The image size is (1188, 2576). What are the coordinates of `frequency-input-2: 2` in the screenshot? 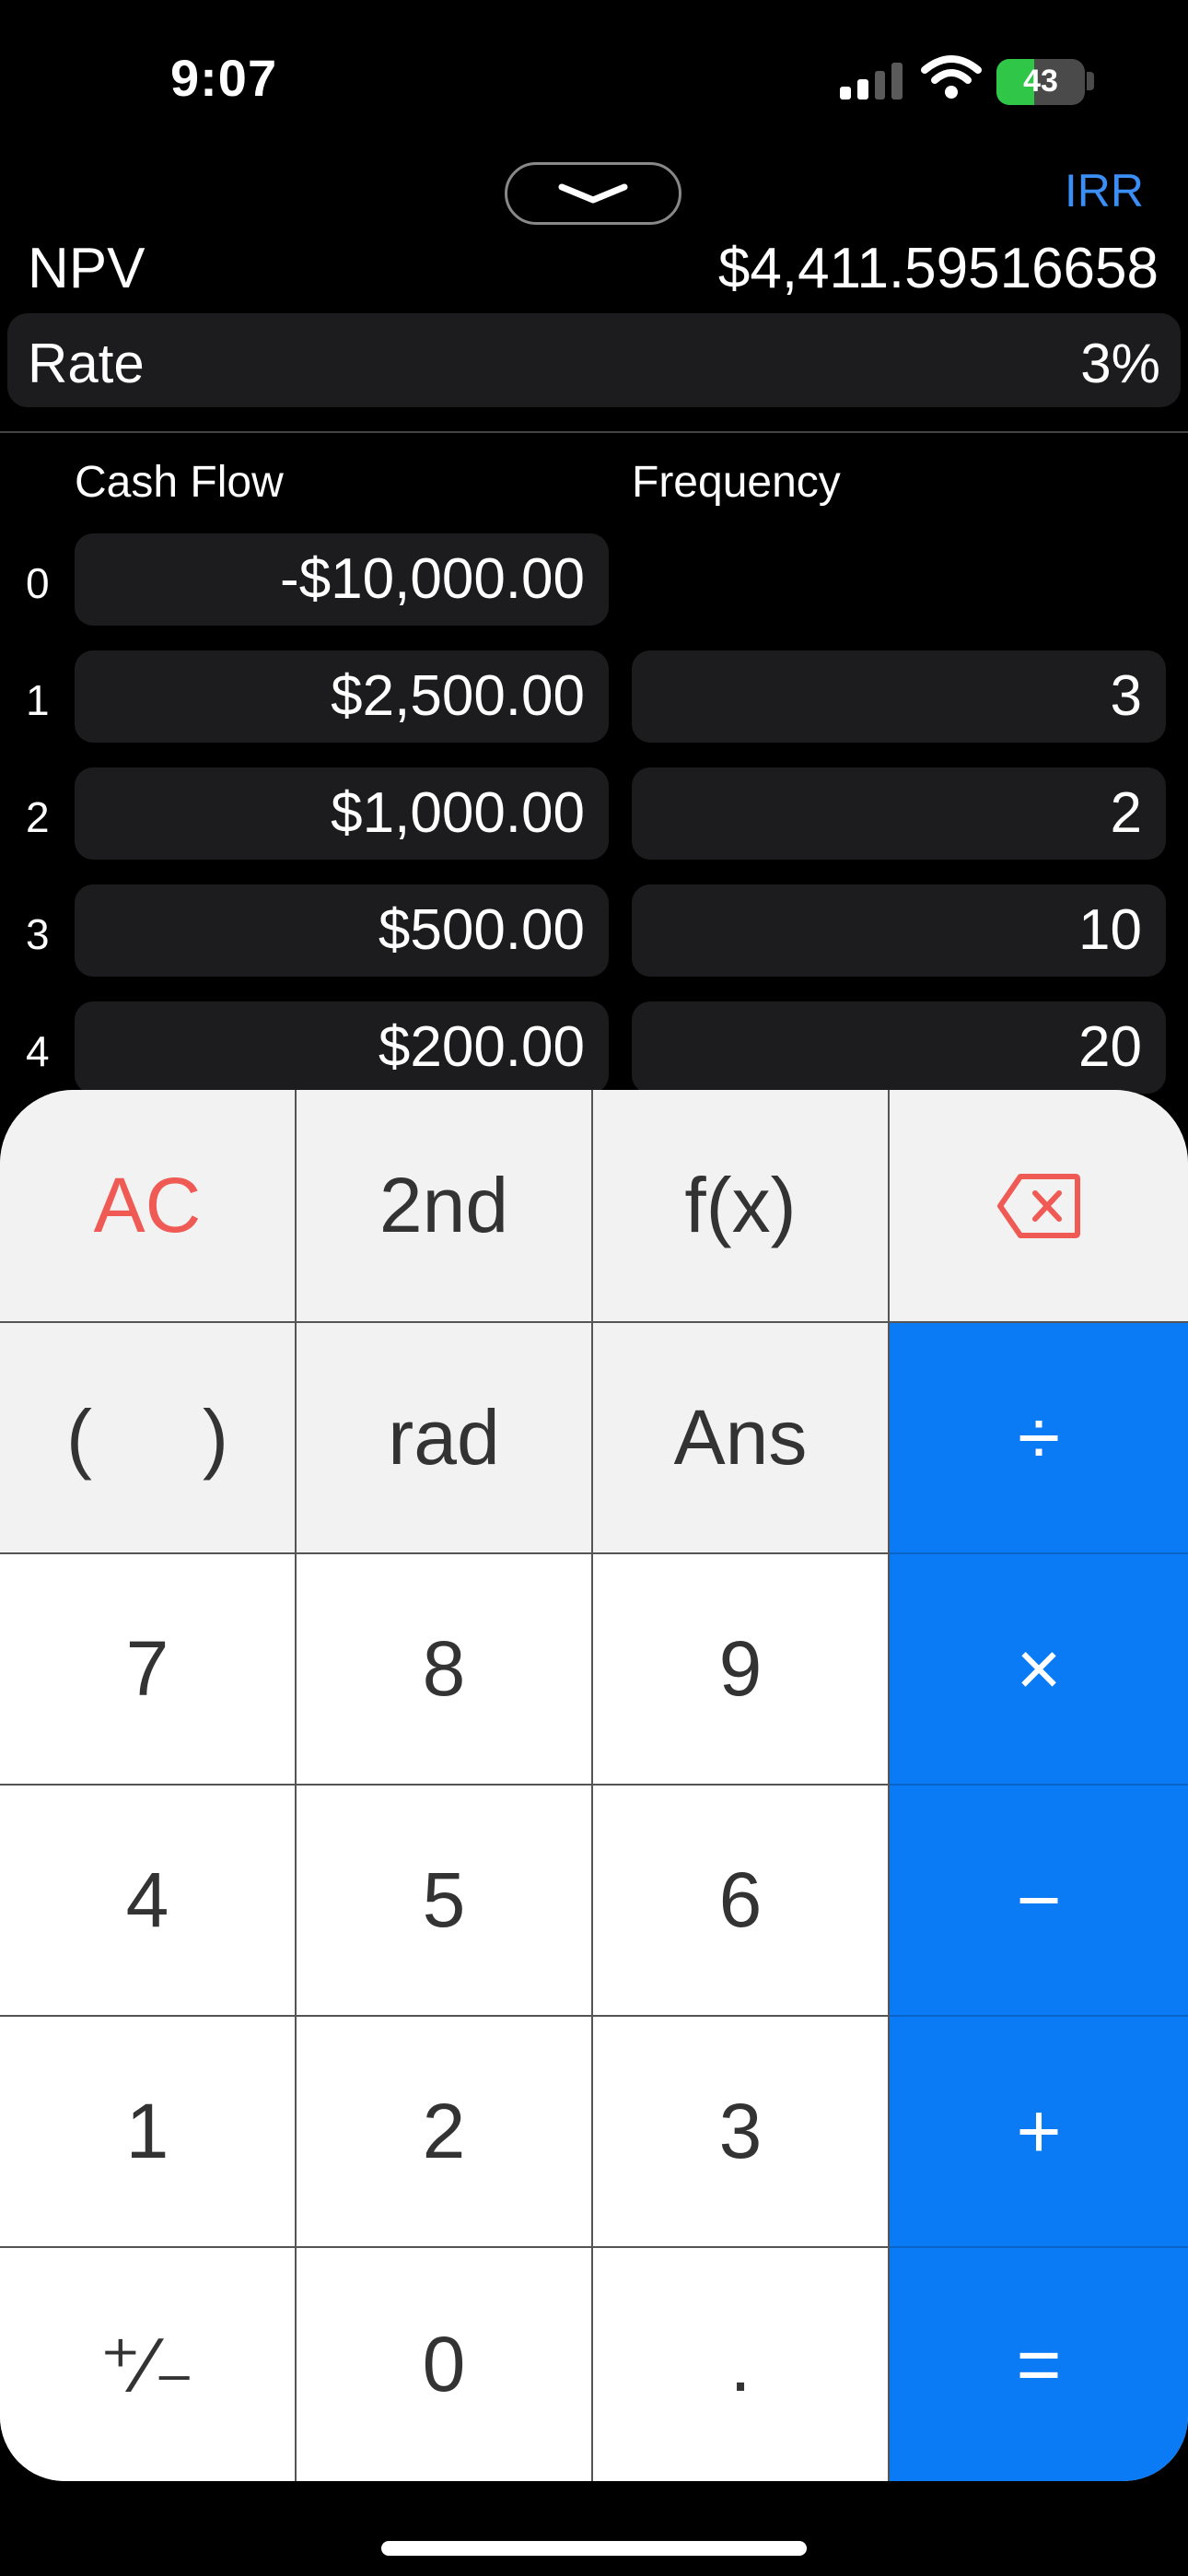 It's located at (899, 813).